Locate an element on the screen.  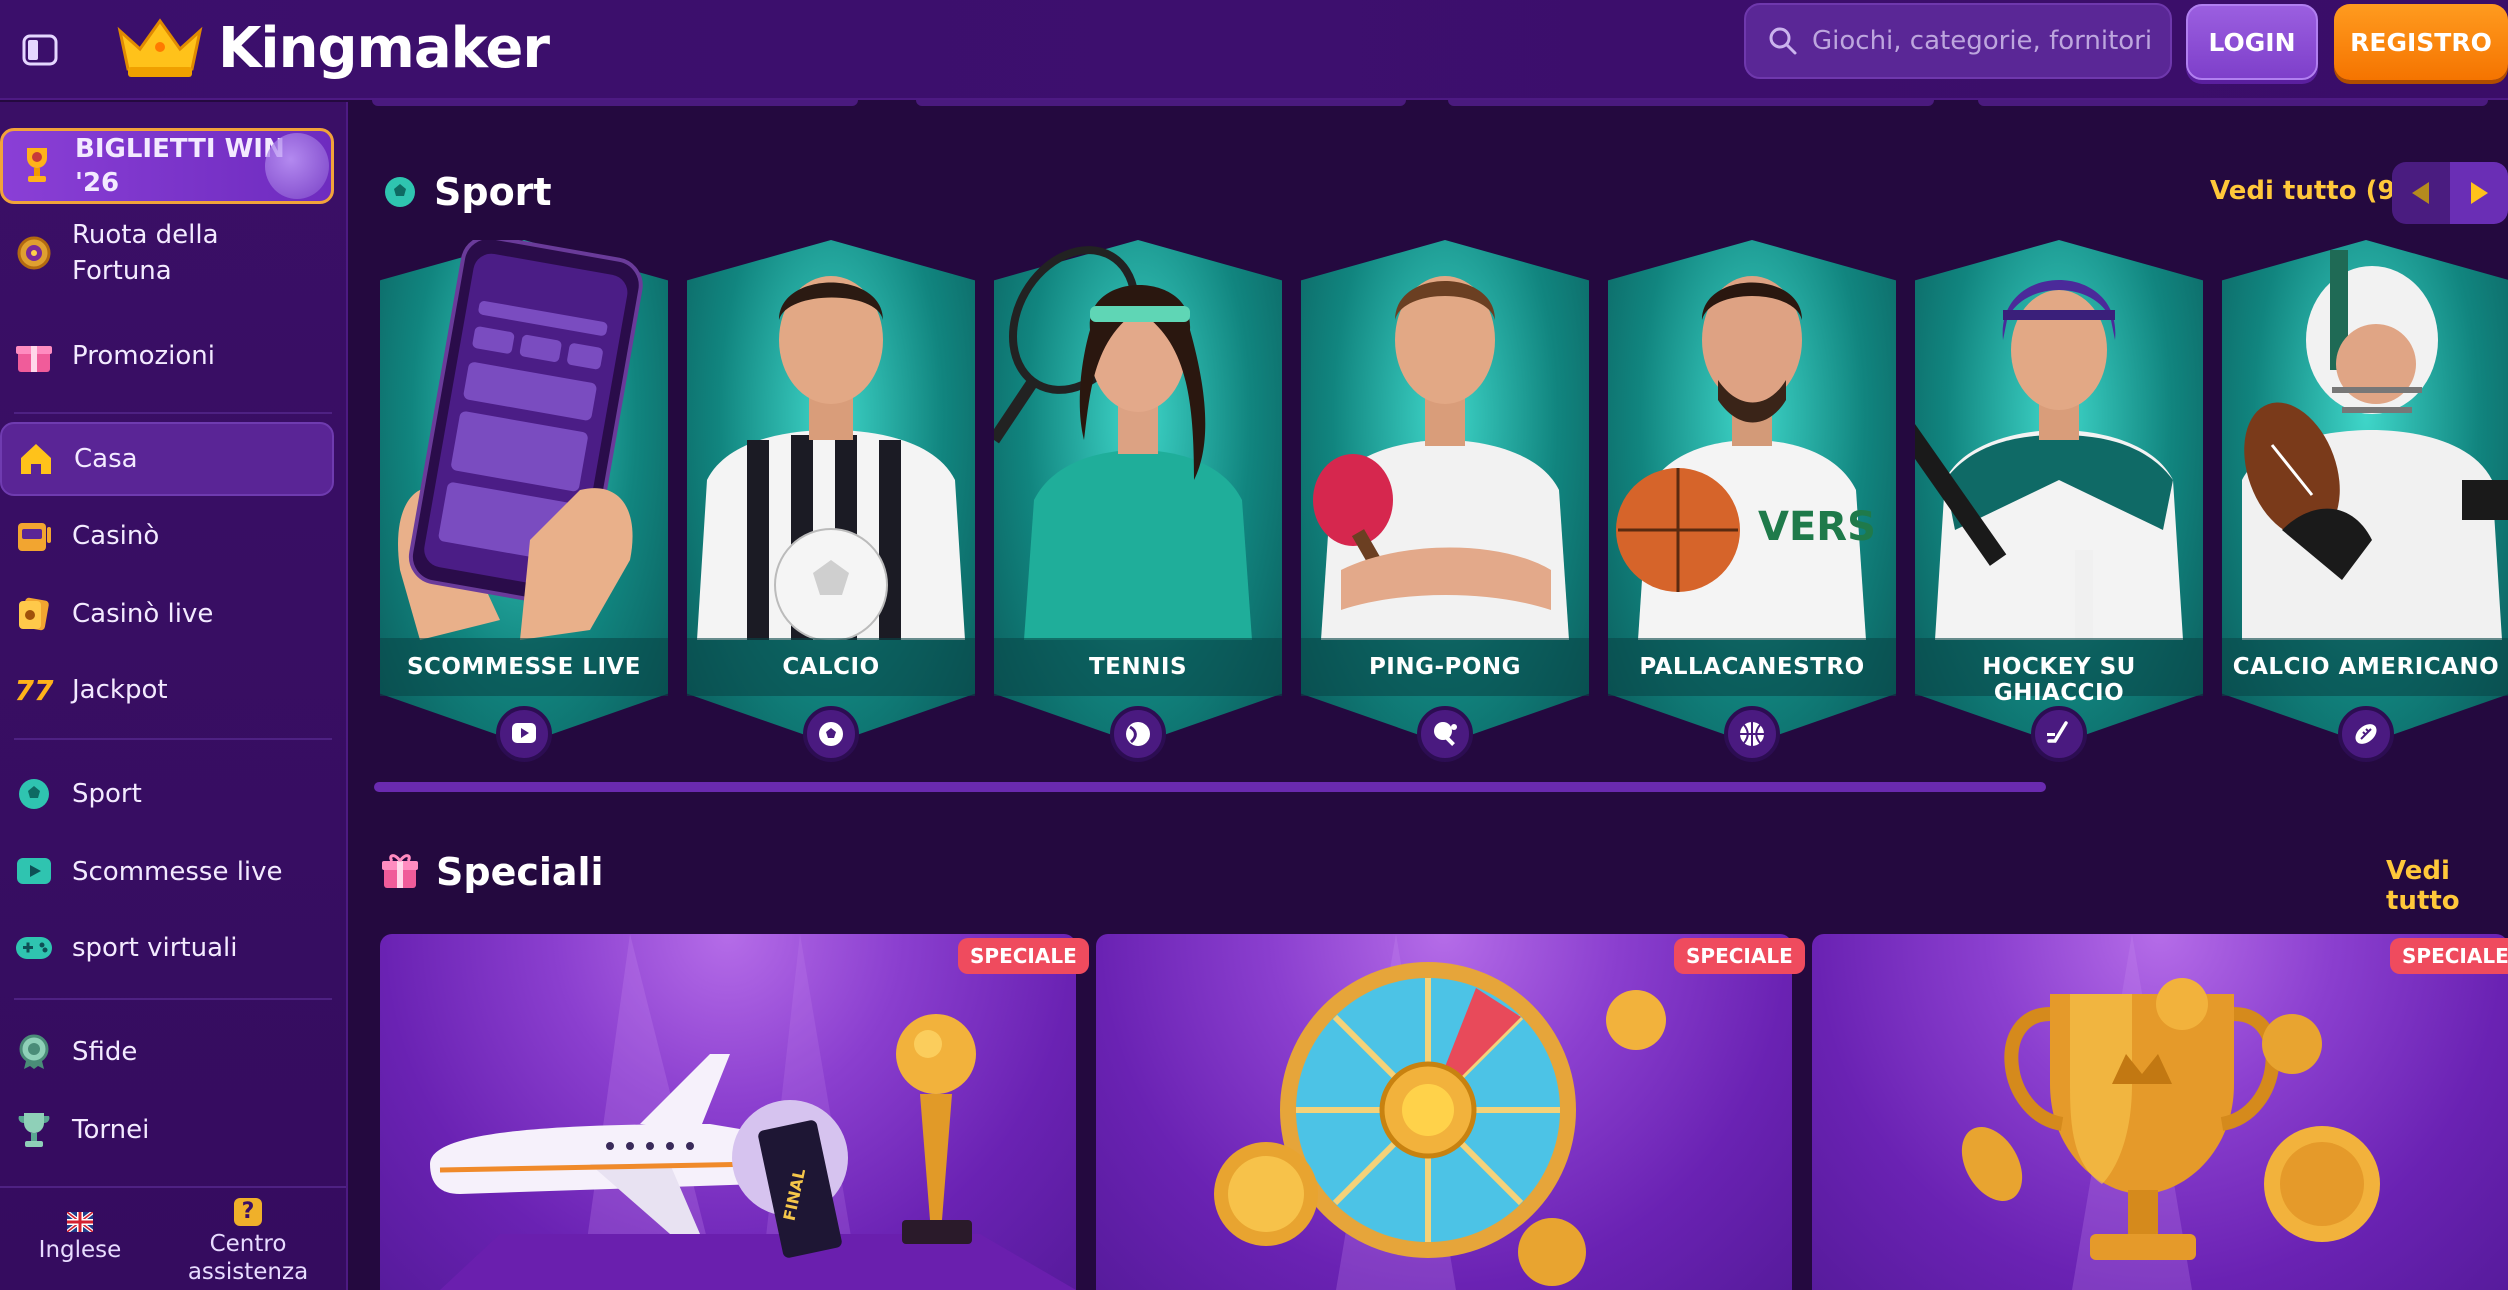
medal-icon is located at coordinates (34, 1052).